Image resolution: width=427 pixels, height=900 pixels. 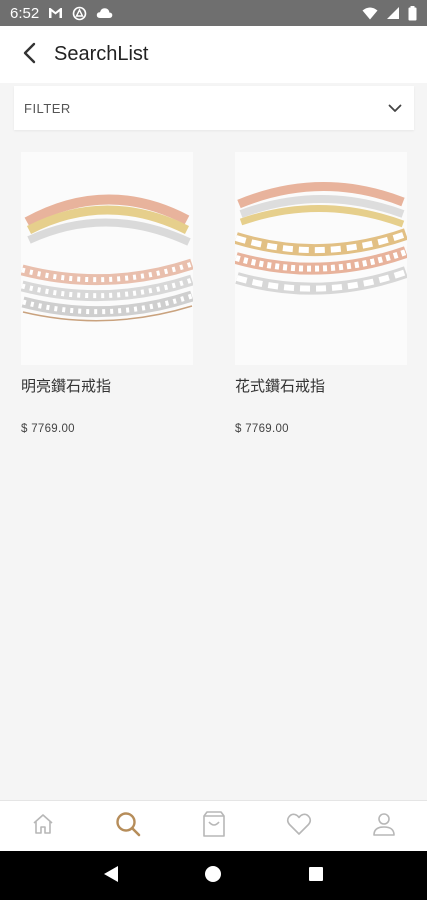 I want to click on wifi-icon, so click(x=370, y=13).